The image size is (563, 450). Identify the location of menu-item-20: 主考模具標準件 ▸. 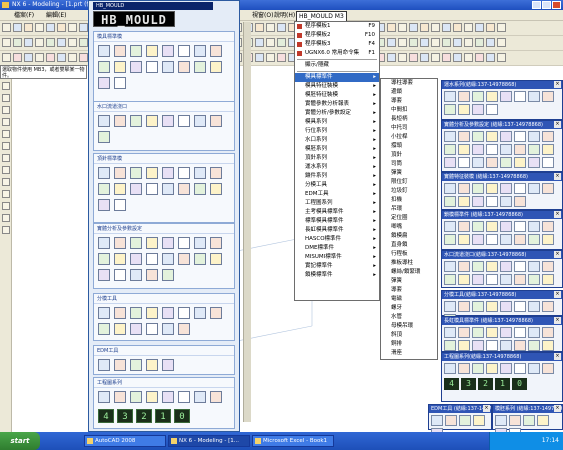
(337, 212).